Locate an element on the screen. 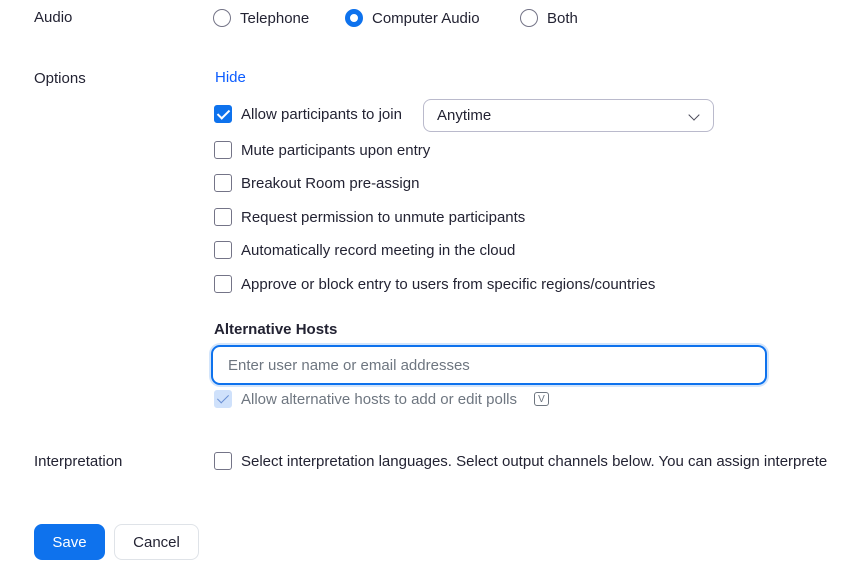  radio-computer-audio: Computer Audio is located at coordinates (412, 18).